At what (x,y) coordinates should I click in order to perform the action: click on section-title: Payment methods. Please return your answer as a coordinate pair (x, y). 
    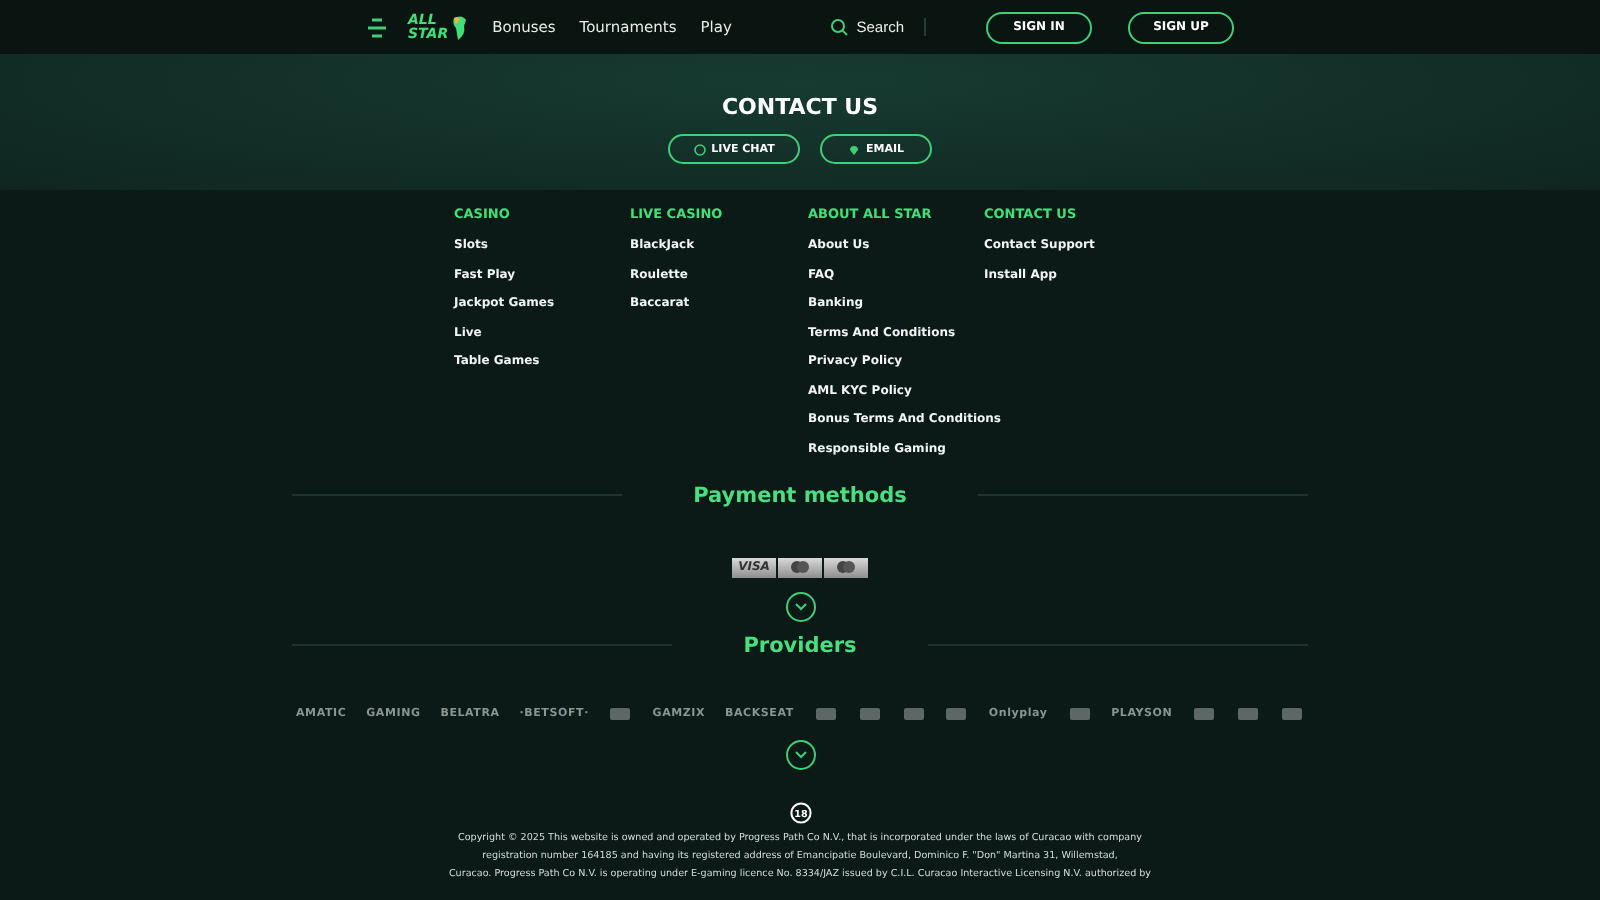
    Looking at the image, I should click on (800, 495).